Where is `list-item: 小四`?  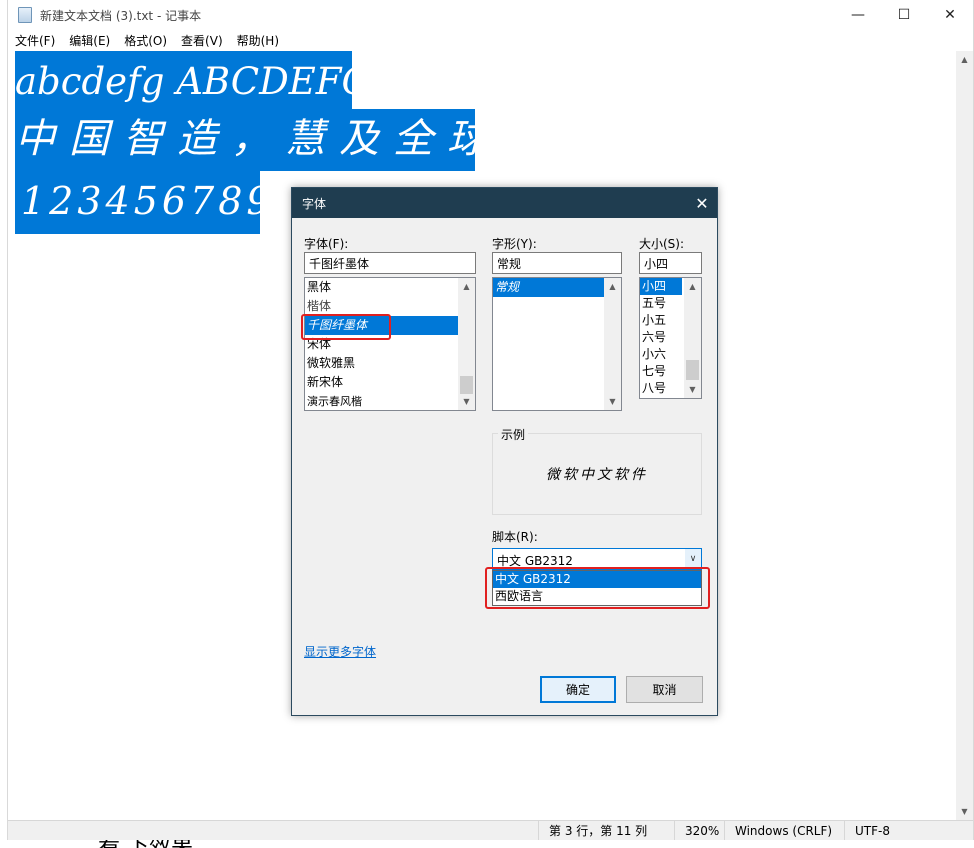
list-item: 小四 is located at coordinates (661, 286).